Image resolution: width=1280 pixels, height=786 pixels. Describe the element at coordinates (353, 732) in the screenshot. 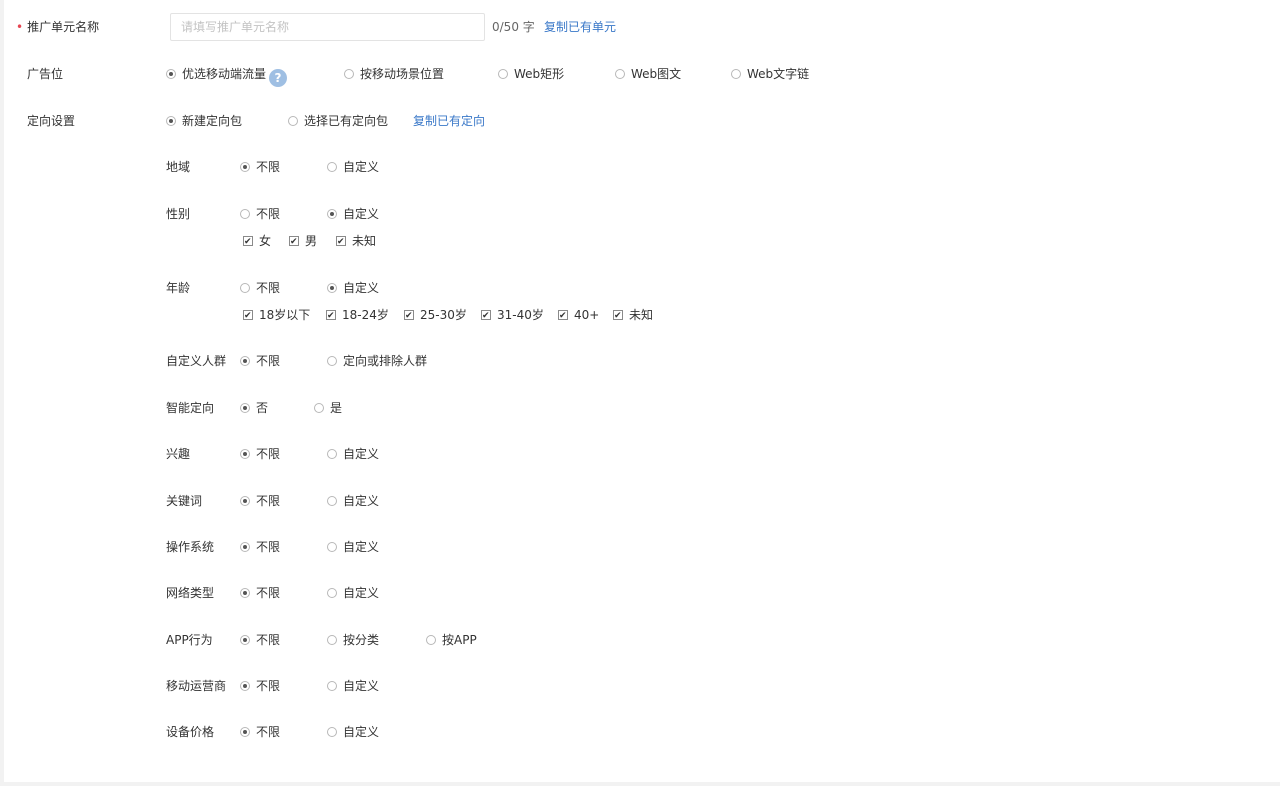

I see `price-option: 自定义` at that location.